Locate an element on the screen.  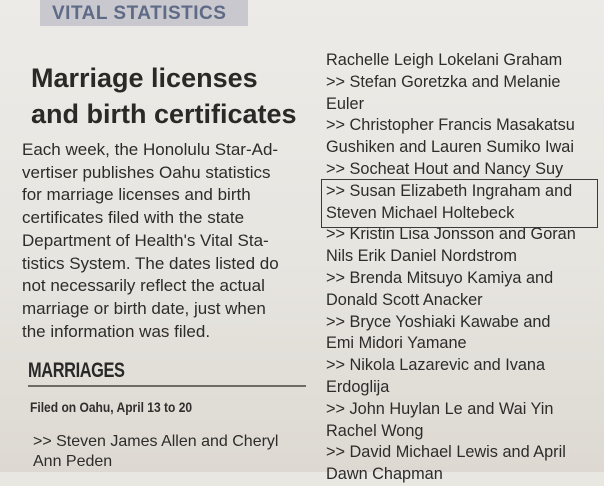
list-item: Gushiken and Lauren Sumiko Iwai is located at coordinates (450, 147).